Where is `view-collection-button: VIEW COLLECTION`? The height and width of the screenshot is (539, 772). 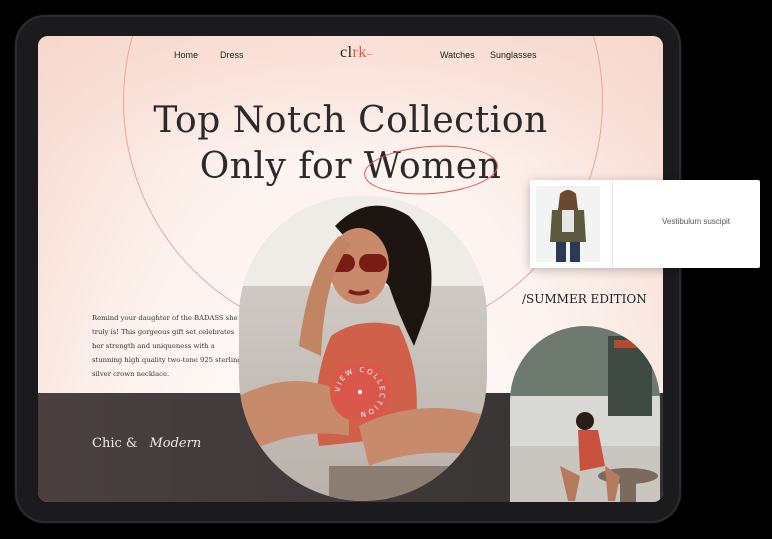
view-collection-button: VIEW COLLECTION is located at coordinates (360, 392).